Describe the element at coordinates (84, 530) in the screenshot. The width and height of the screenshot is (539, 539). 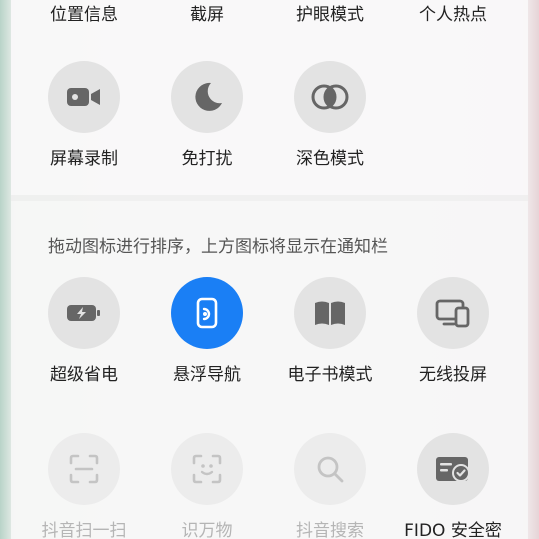
I see `tile-label-douyin-scan: 抖音扫一扫` at that location.